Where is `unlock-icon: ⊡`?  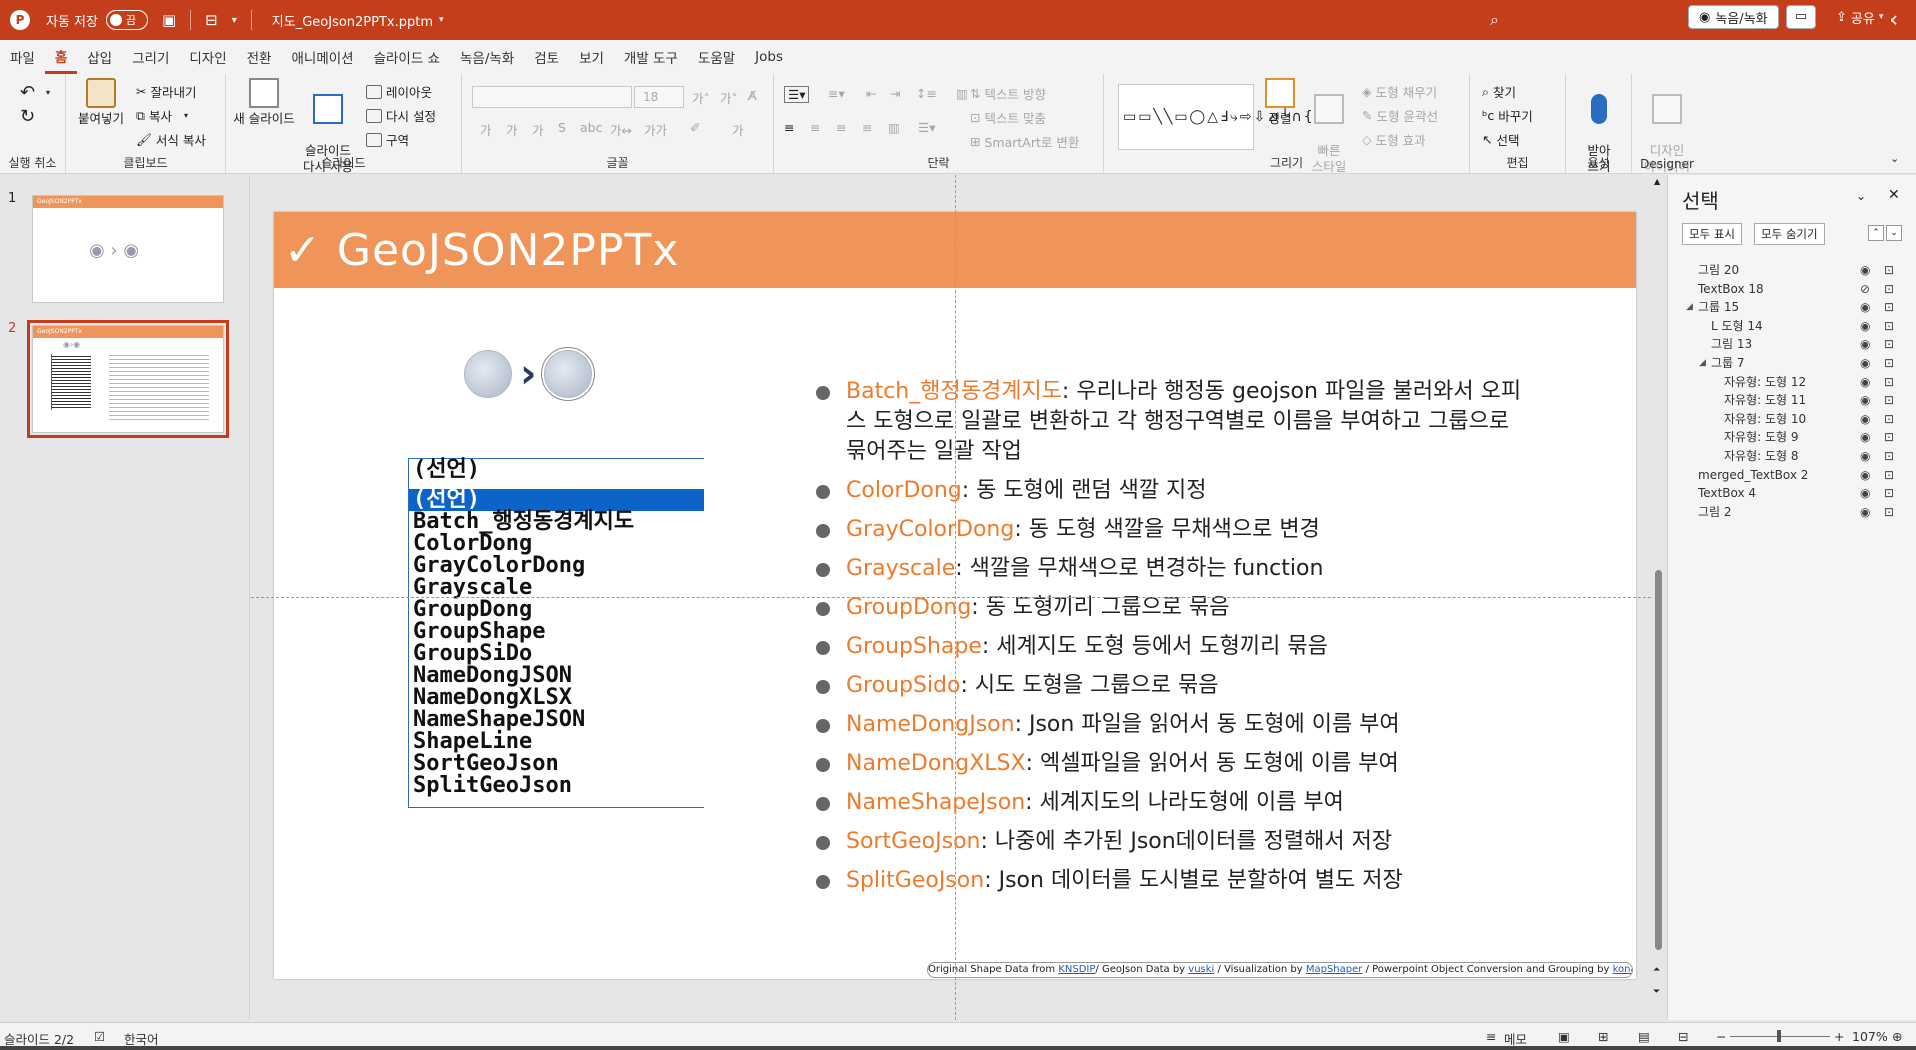 unlock-icon: ⊡ is located at coordinates (1889, 512).